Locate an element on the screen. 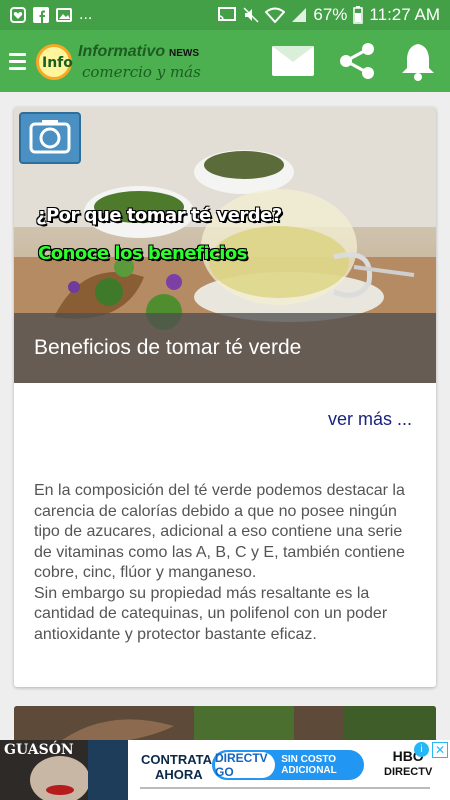 The width and height of the screenshot is (450, 800). camera-icon is located at coordinates (50, 138).